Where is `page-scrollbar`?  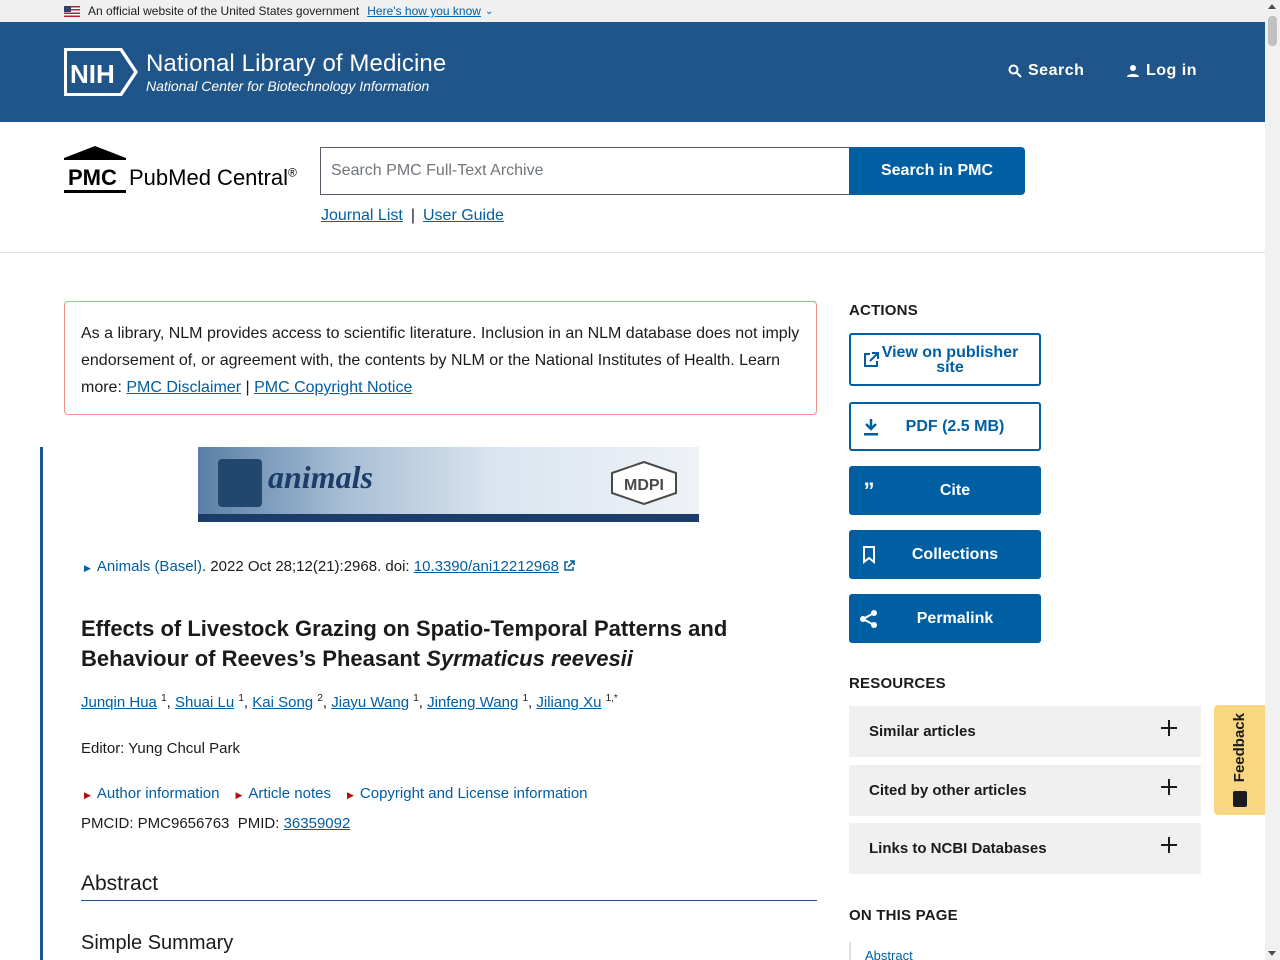 page-scrollbar is located at coordinates (1272, 480).